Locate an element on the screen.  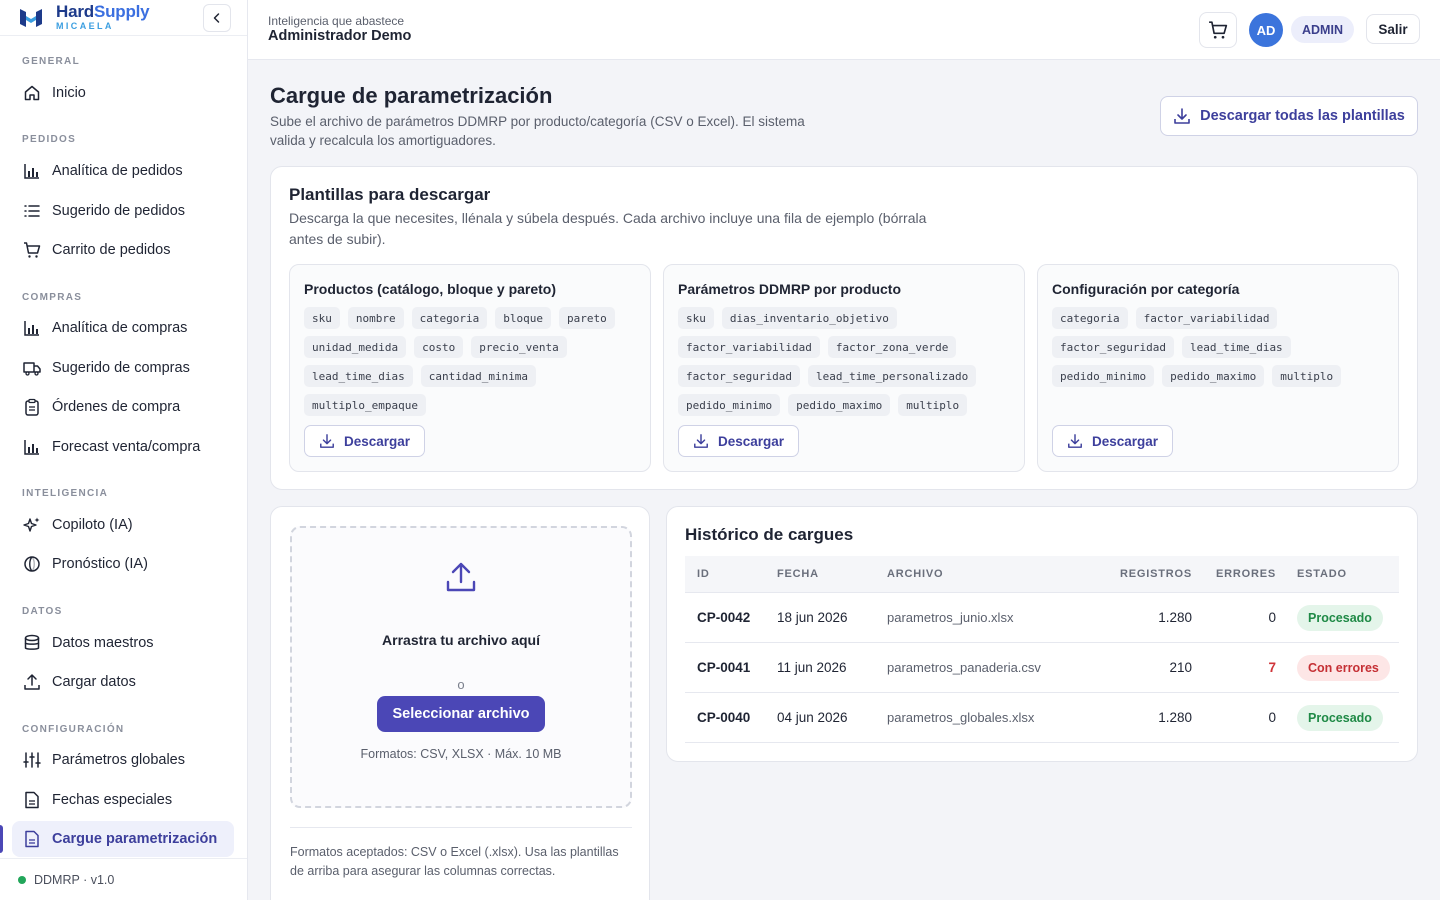
select-file-button: Seleccionar archivo is located at coordinates (461, 714).